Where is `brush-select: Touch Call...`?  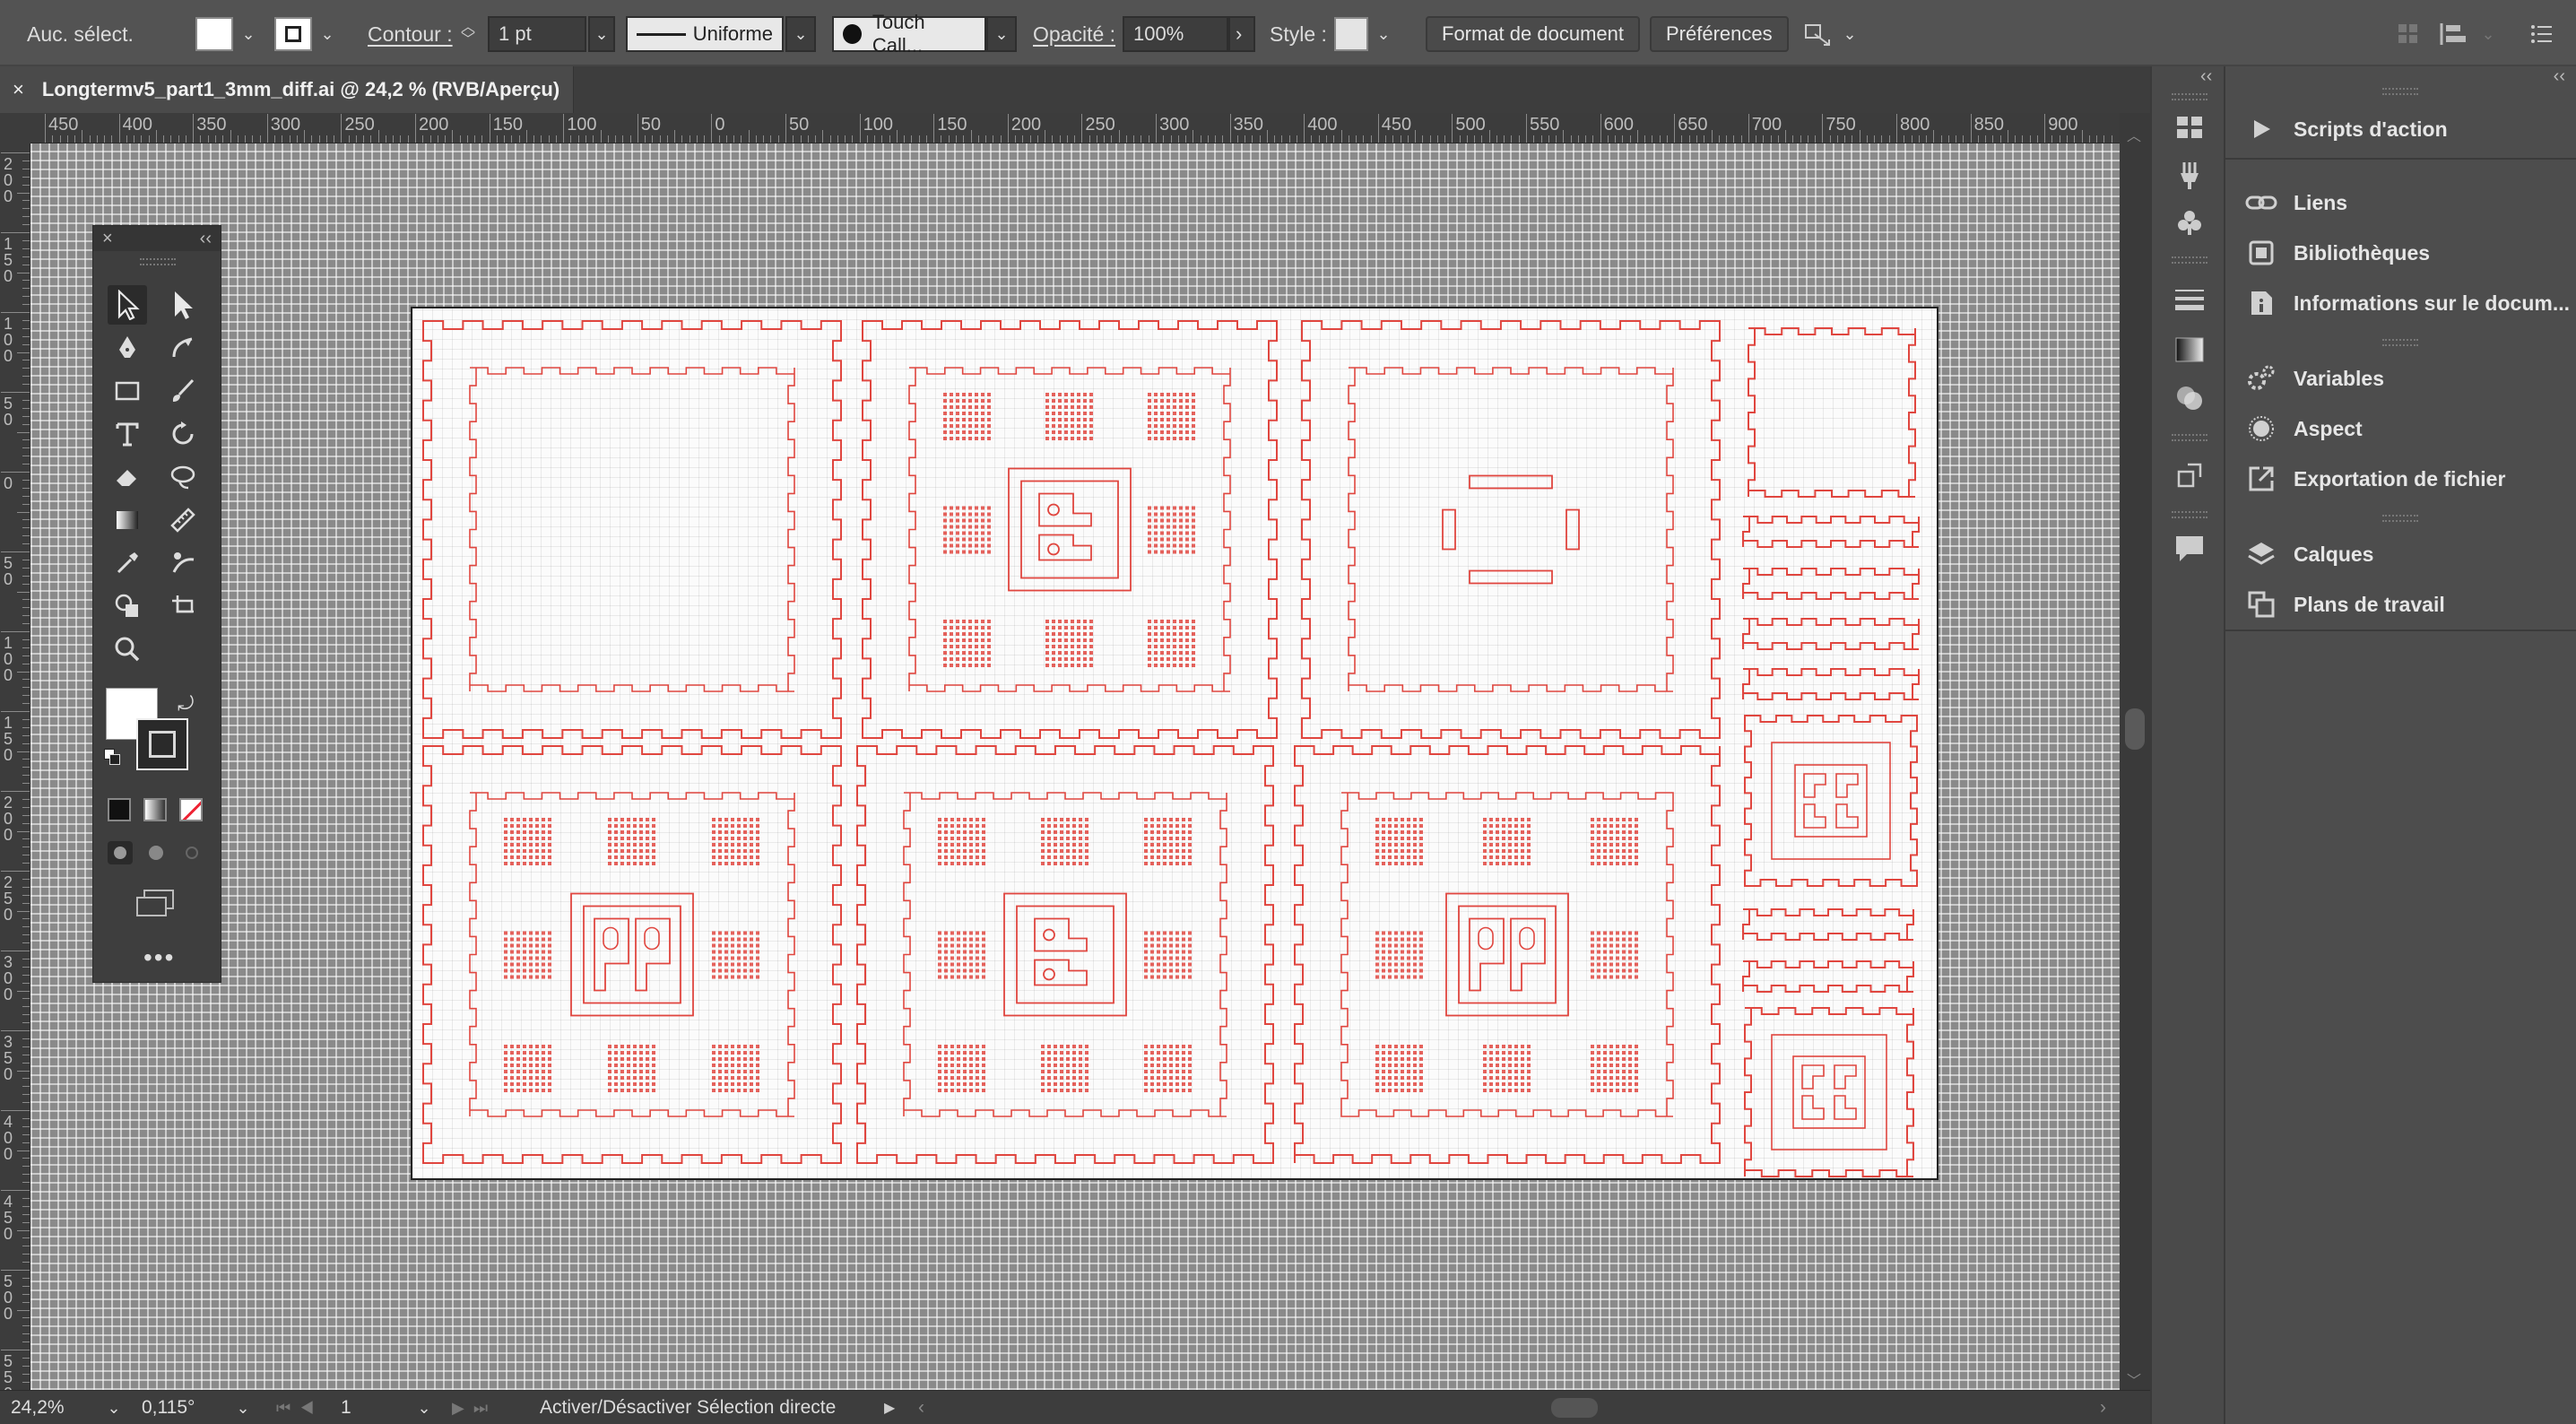
brush-select: Touch Call... is located at coordinates (909, 33).